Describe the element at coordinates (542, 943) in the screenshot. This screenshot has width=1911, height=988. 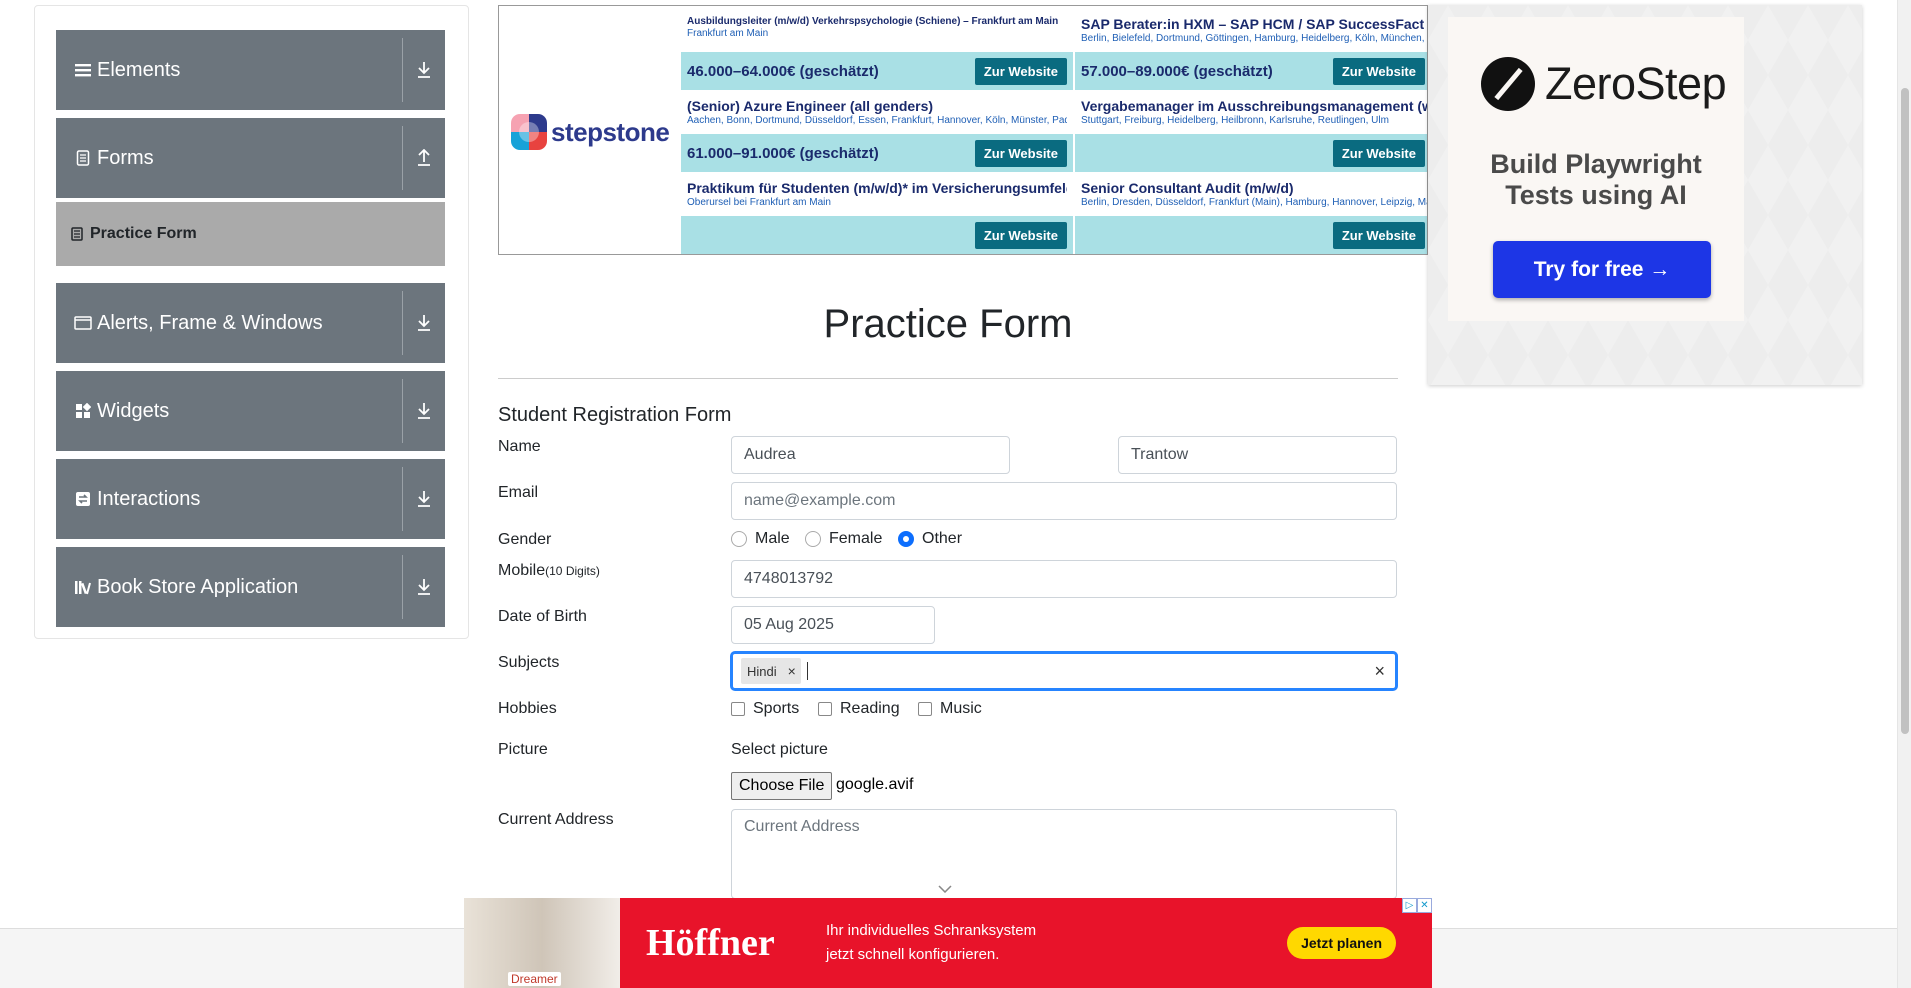
I see `ad-photo: Dreamer` at that location.